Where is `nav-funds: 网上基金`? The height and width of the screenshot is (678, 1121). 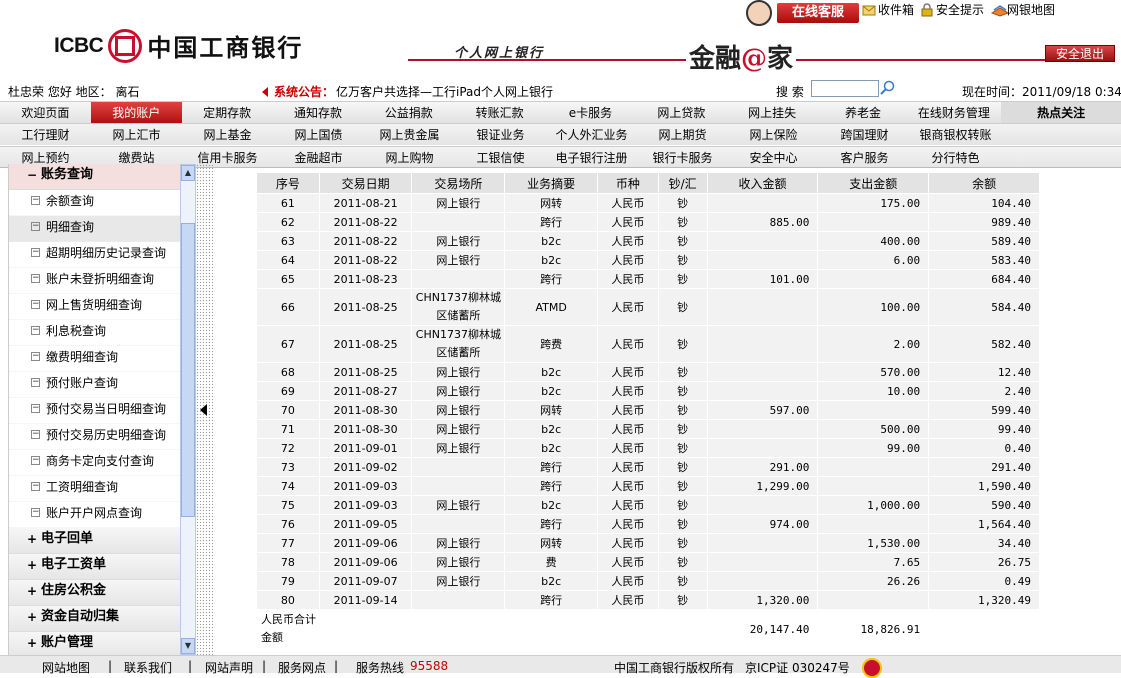 nav-funds: 网上基金 is located at coordinates (227, 134).